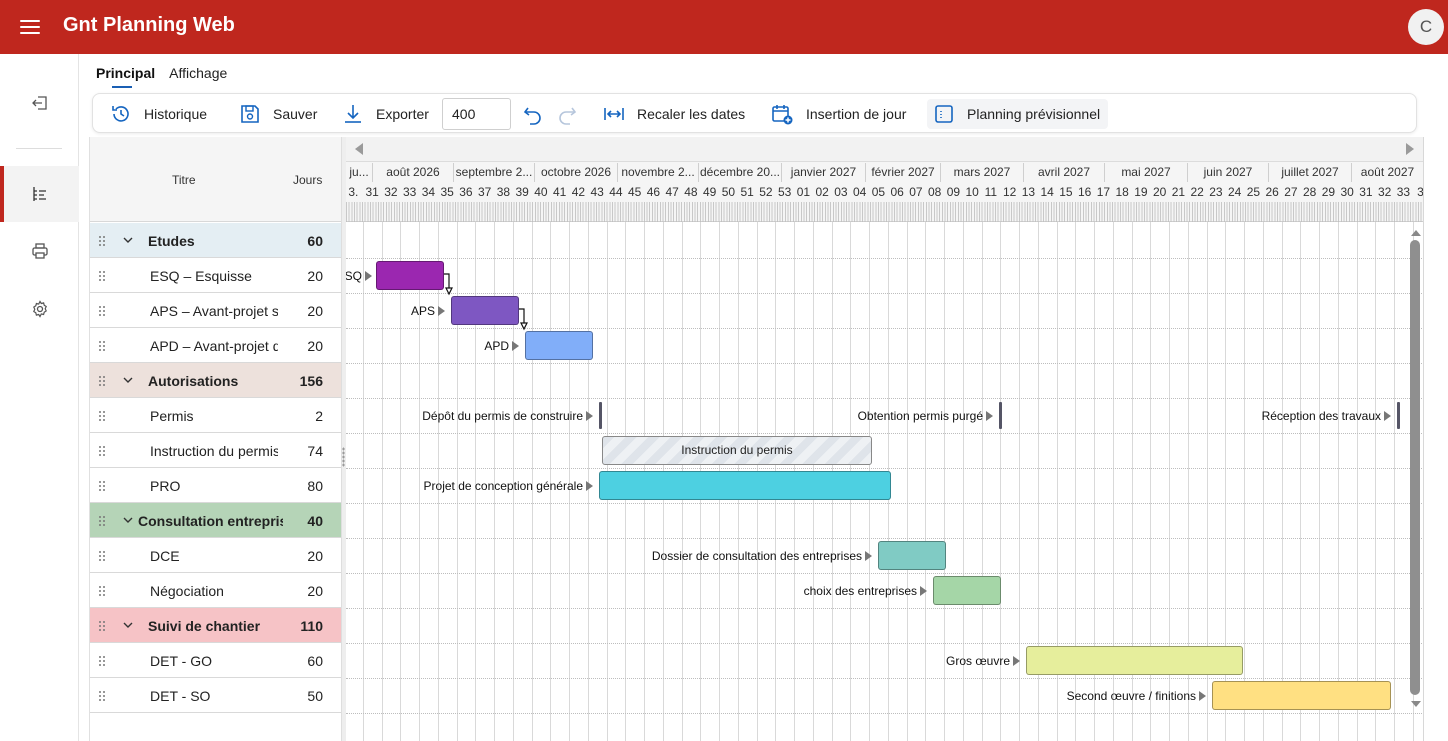 The width and height of the screenshot is (1448, 741). I want to click on month-header: août 2026, so click(413, 172).